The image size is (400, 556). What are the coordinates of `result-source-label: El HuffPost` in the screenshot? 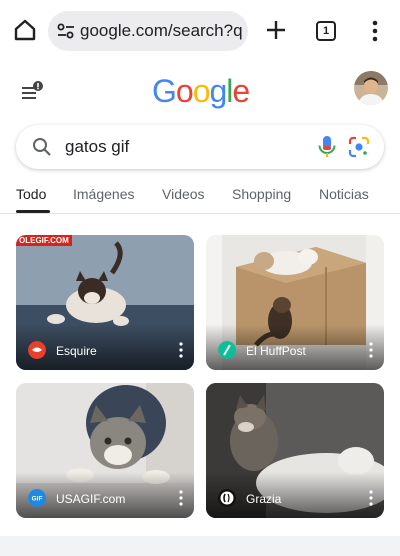 It's located at (276, 351).